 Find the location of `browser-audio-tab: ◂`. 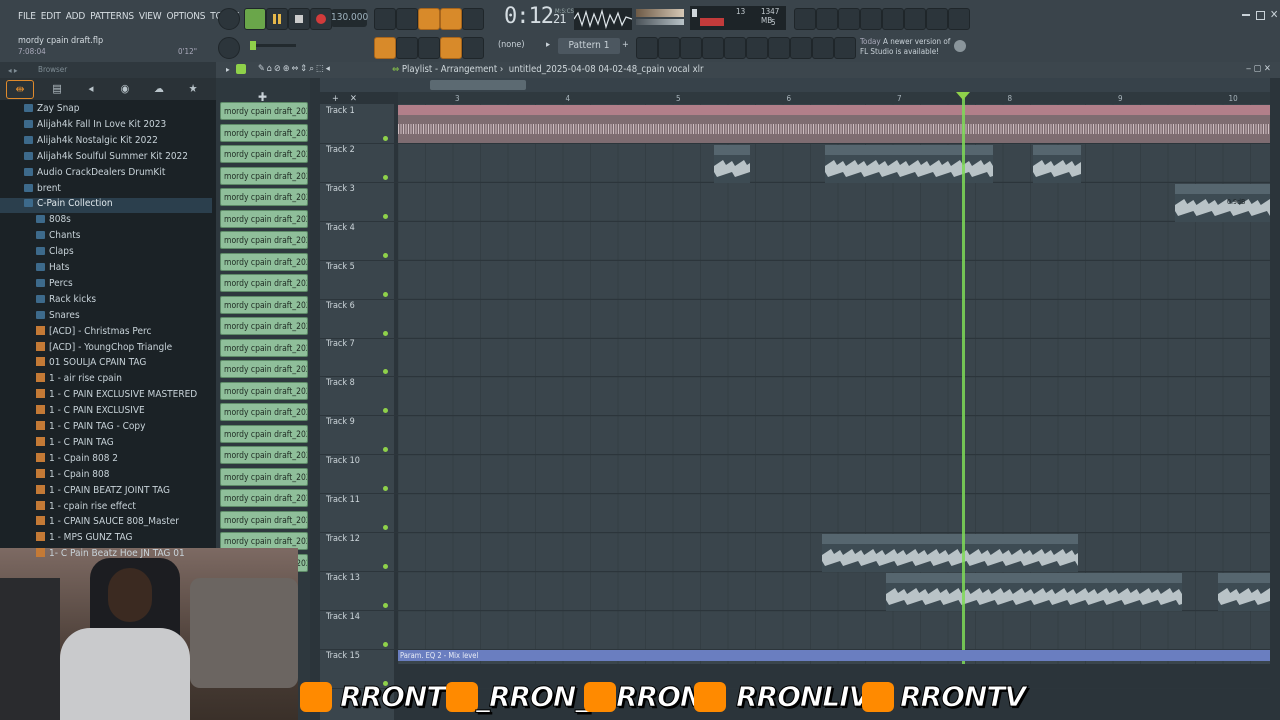

browser-audio-tab: ◂ is located at coordinates (91, 89).